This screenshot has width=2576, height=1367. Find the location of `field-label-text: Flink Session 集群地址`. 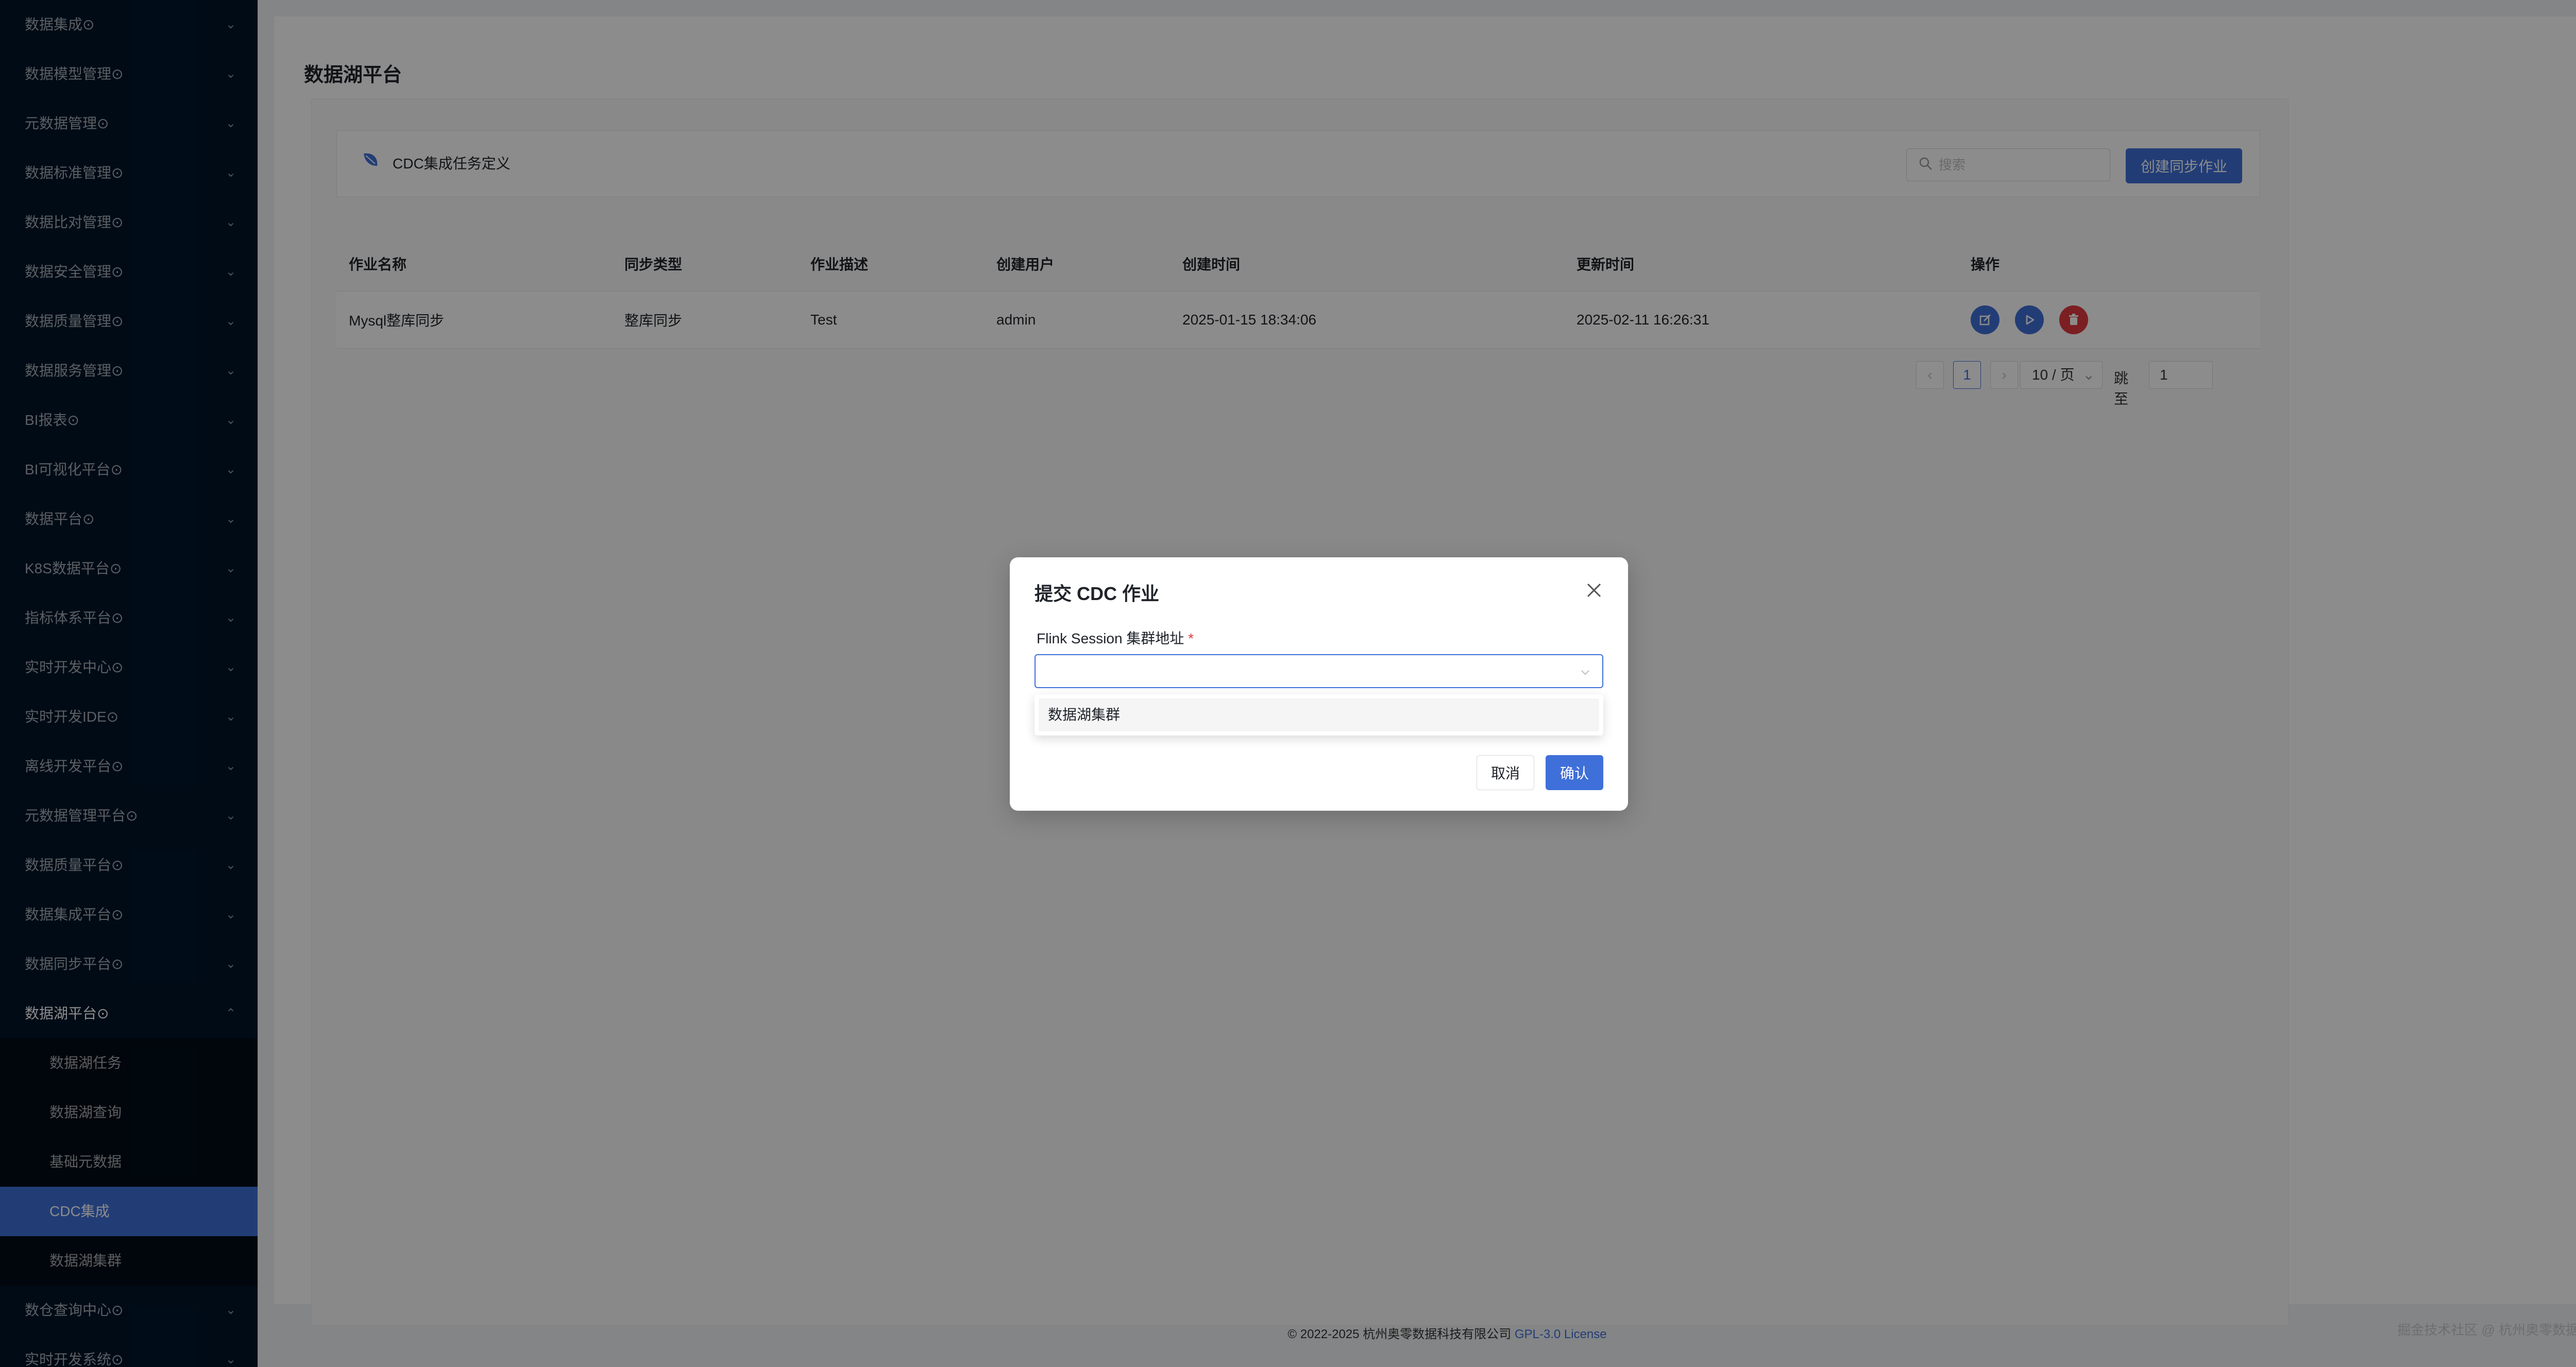

field-label-text: Flink Session 集群地址 is located at coordinates (1110, 638).